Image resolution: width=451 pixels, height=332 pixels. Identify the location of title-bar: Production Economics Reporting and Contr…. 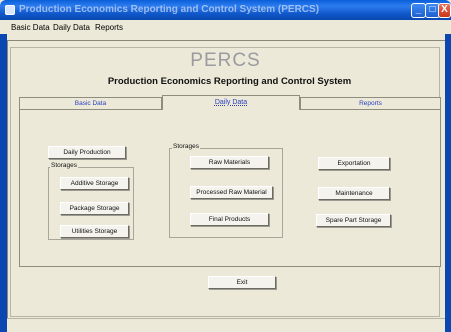
(225, 10).